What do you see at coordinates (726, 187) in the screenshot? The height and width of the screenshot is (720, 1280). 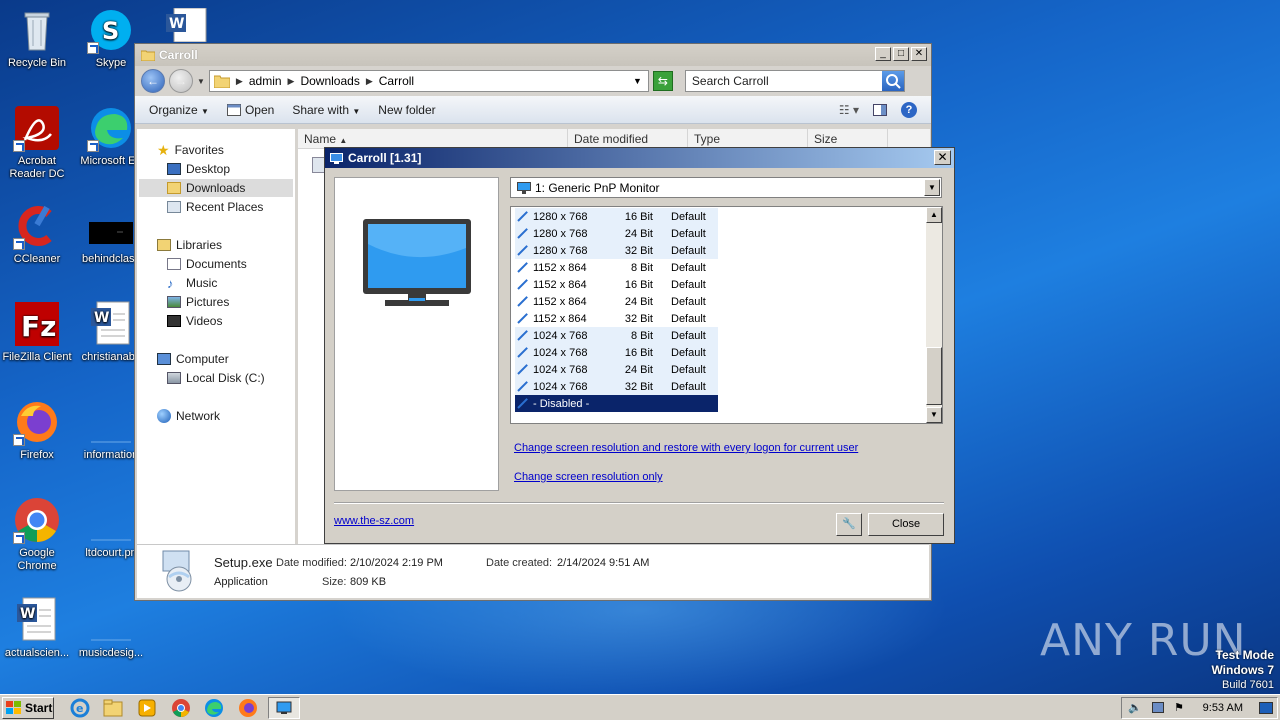 I see `monitor-select: 1: Generic PnP Monitor ▼` at bounding box center [726, 187].